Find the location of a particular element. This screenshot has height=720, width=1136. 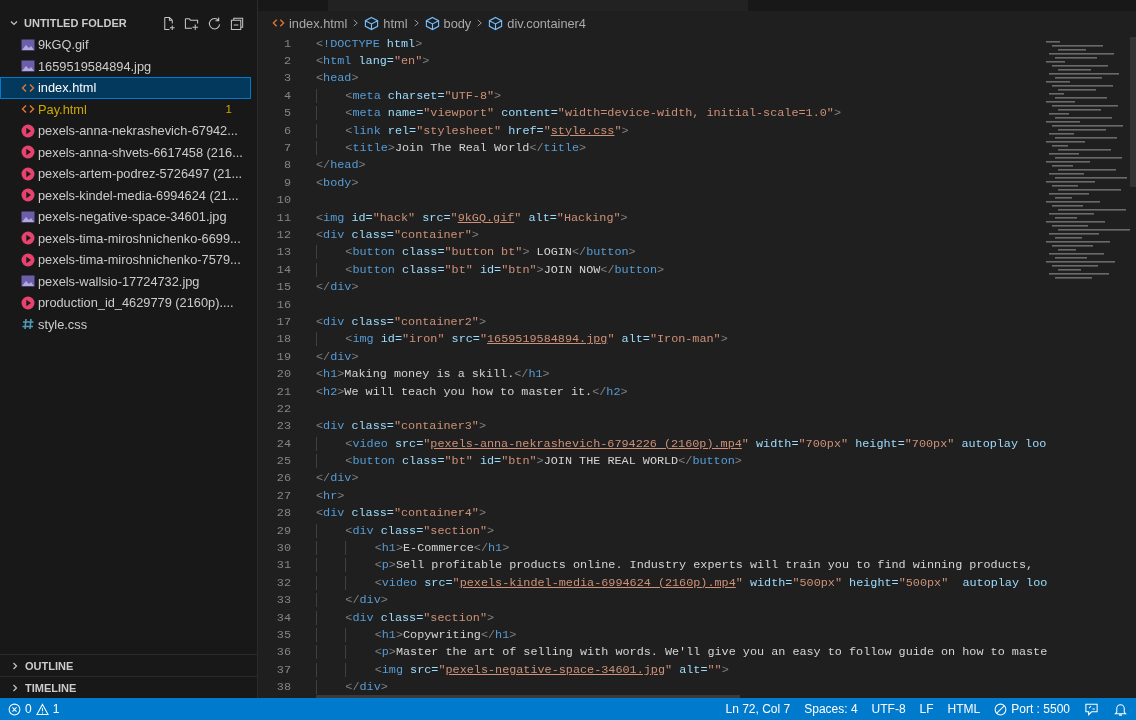

line-number: 24 is located at coordinates (283, 443).